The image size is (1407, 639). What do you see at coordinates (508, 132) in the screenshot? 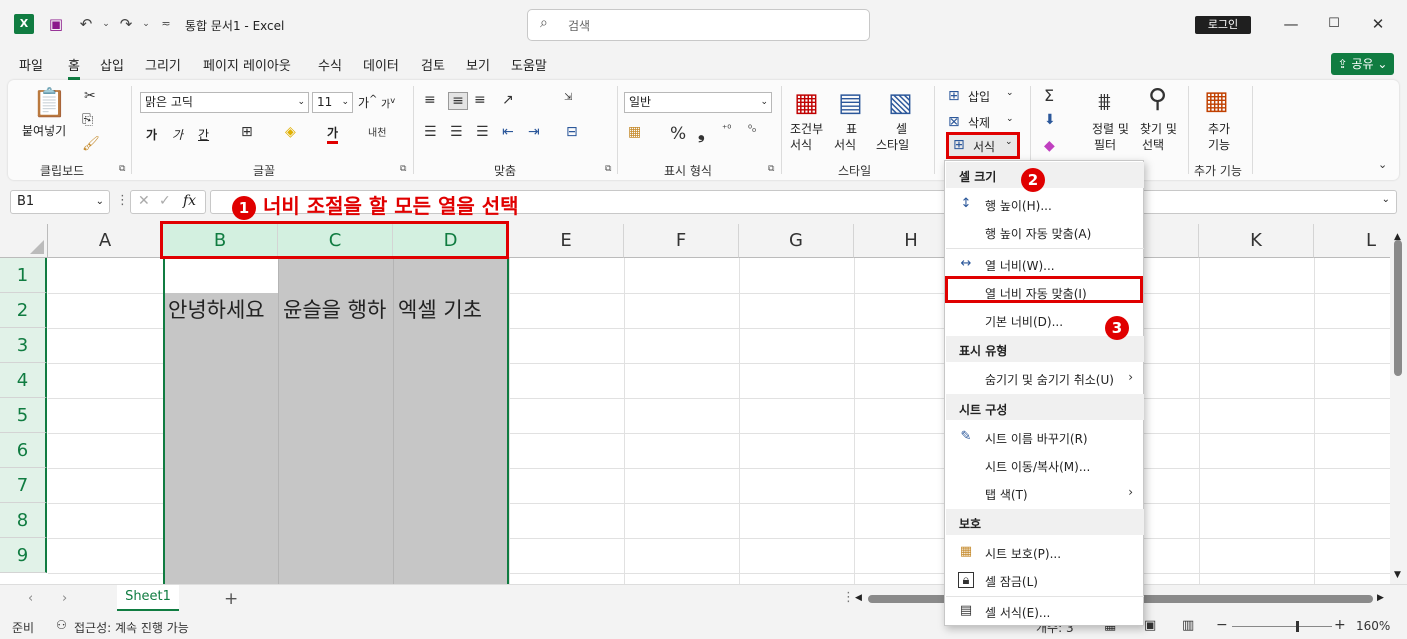
I see `decrease-indent-icon: ⇤` at bounding box center [508, 132].